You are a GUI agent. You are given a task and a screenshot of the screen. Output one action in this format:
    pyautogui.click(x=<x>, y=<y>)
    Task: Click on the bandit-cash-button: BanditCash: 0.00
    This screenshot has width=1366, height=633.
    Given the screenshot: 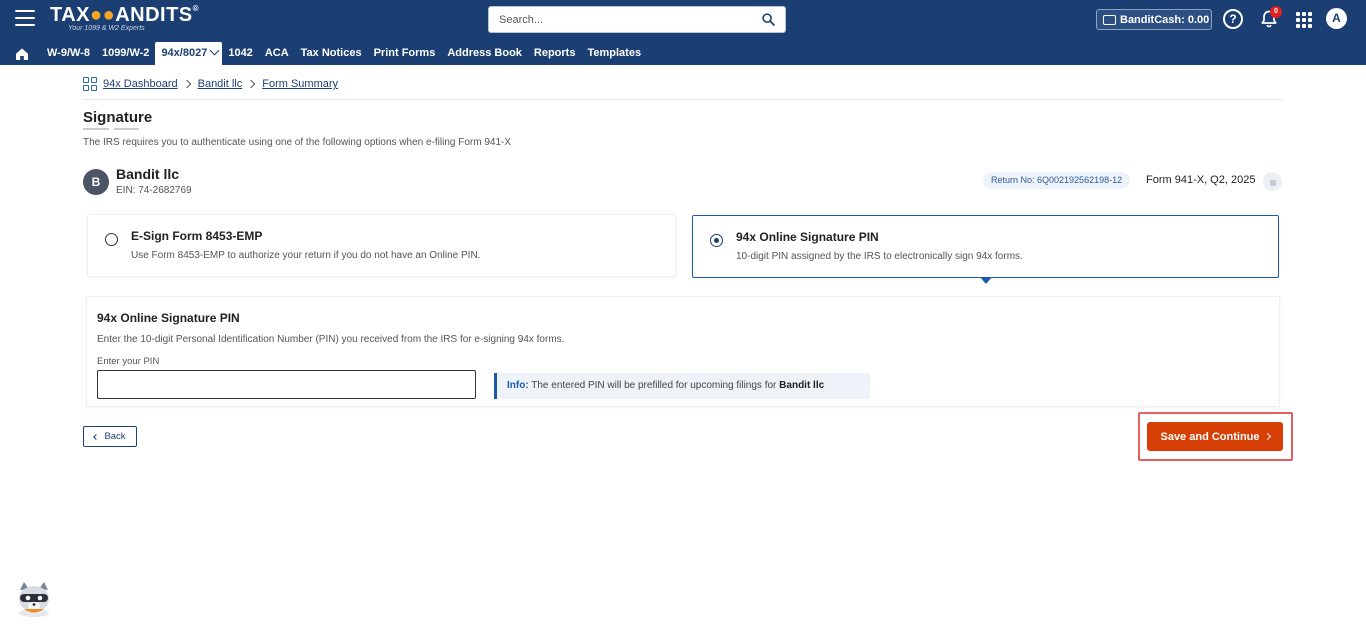 What is the action you would take?
    pyautogui.click(x=1154, y=19)
    